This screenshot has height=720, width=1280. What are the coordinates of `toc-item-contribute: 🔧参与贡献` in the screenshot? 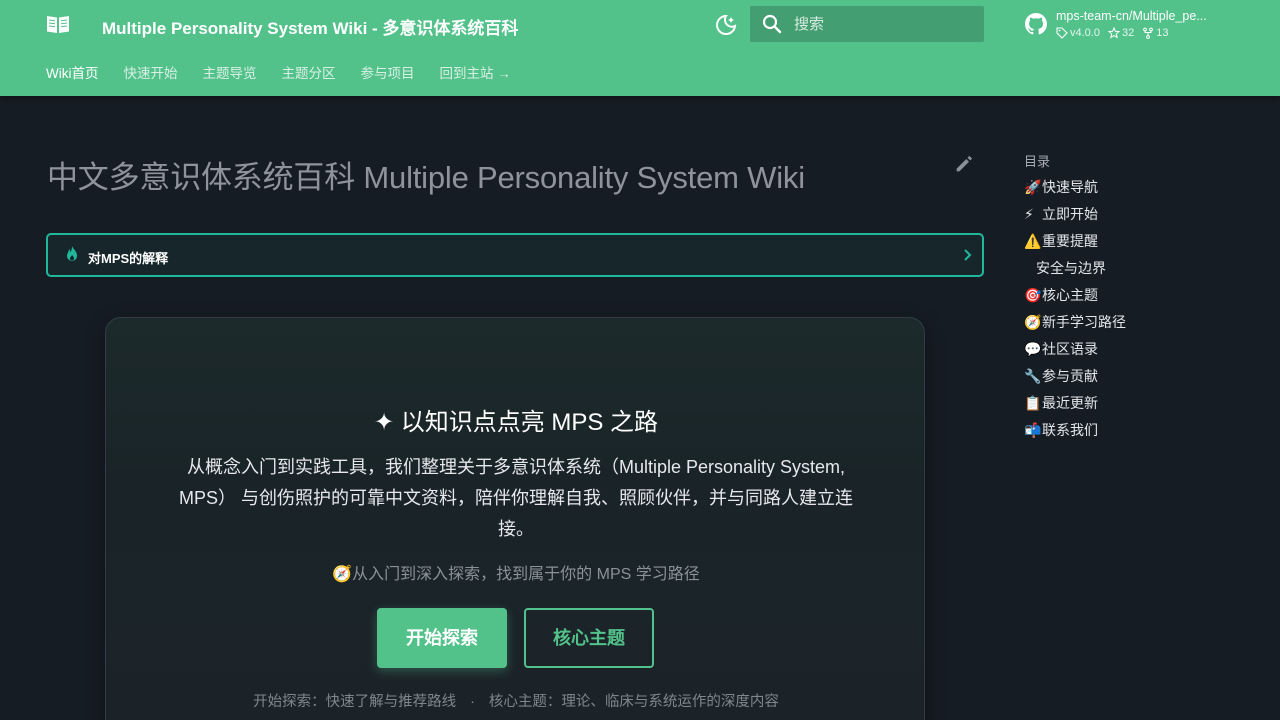 It's located at (1075, 376).